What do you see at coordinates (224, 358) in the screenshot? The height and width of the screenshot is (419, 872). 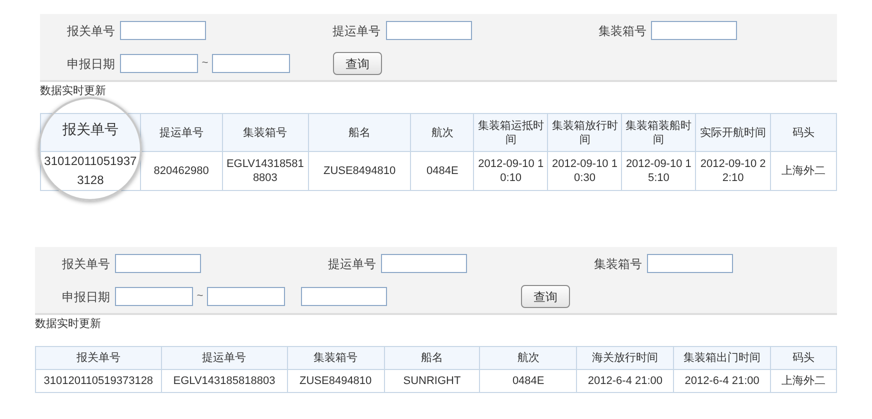 I see `column-header: 提运单号` at bounding box center [224, 358].